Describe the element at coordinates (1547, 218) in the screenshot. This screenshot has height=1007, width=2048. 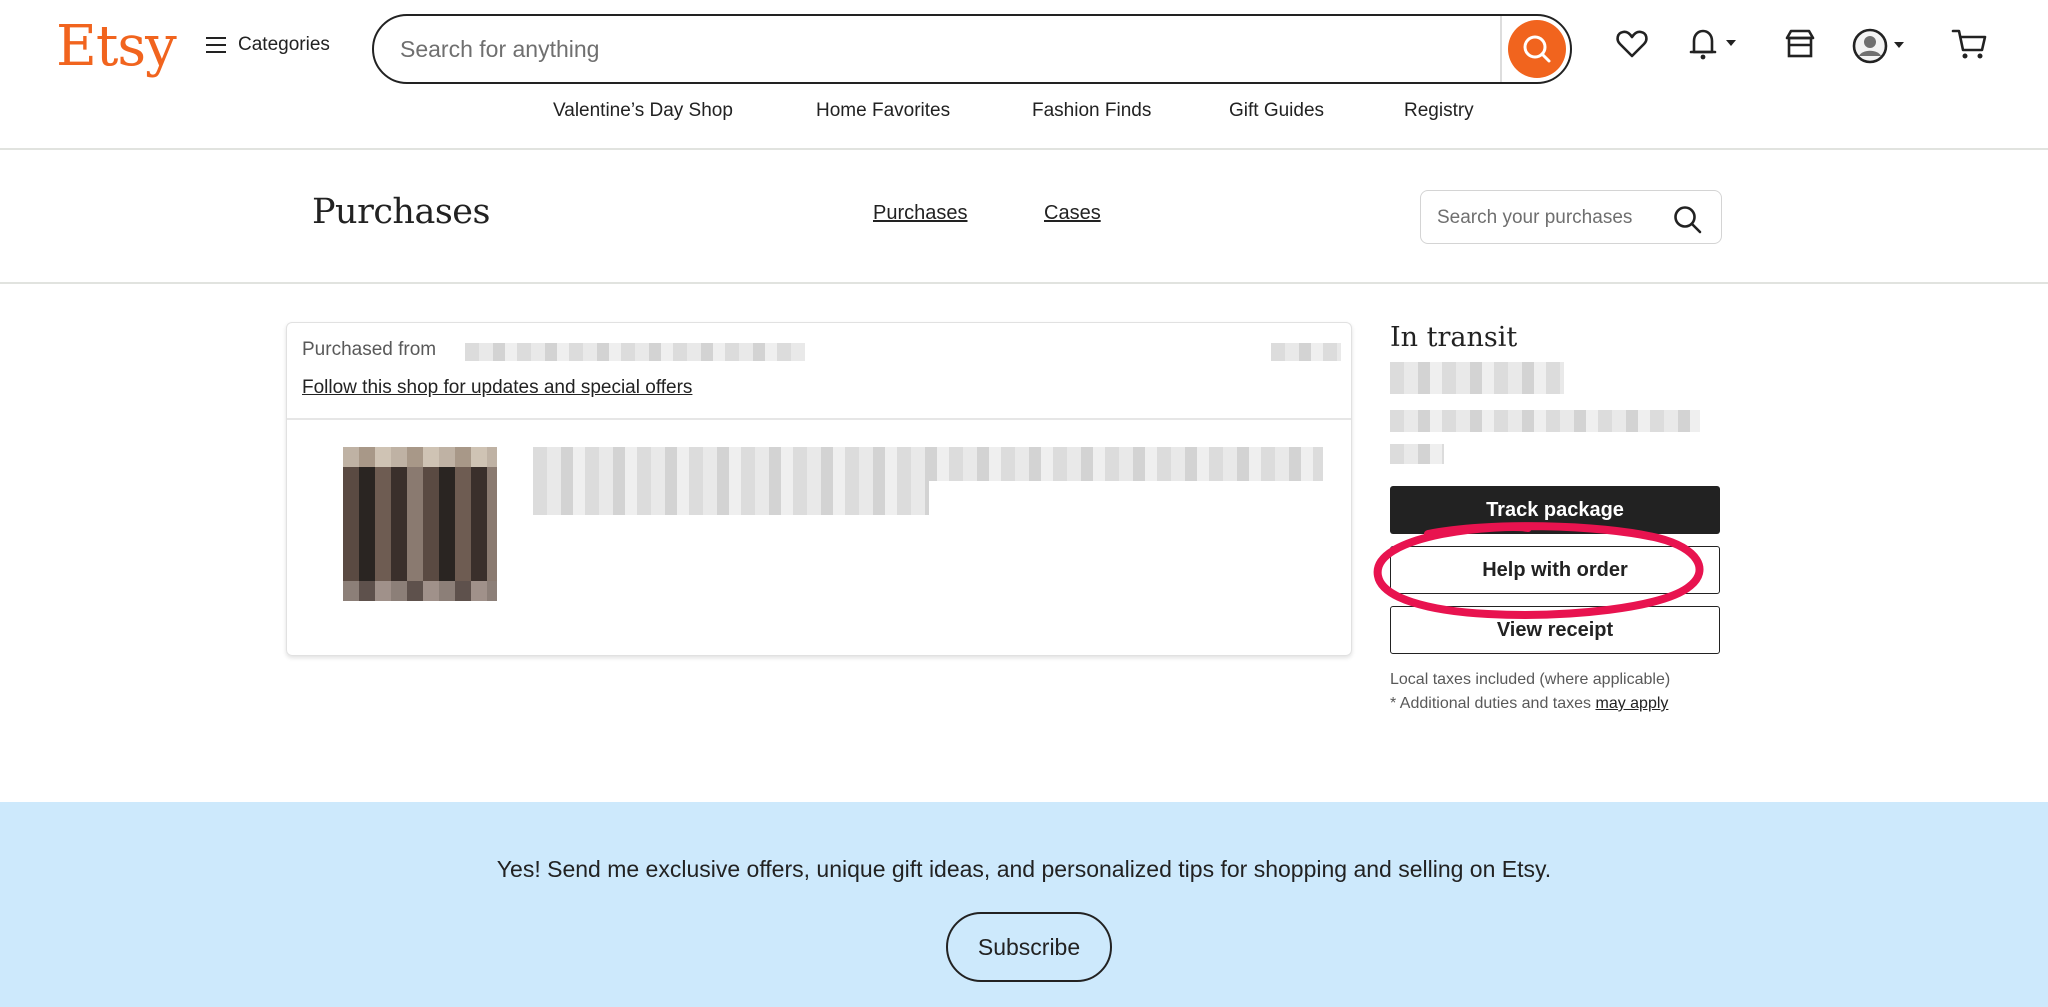
I see `purchase-search-input` at that location.